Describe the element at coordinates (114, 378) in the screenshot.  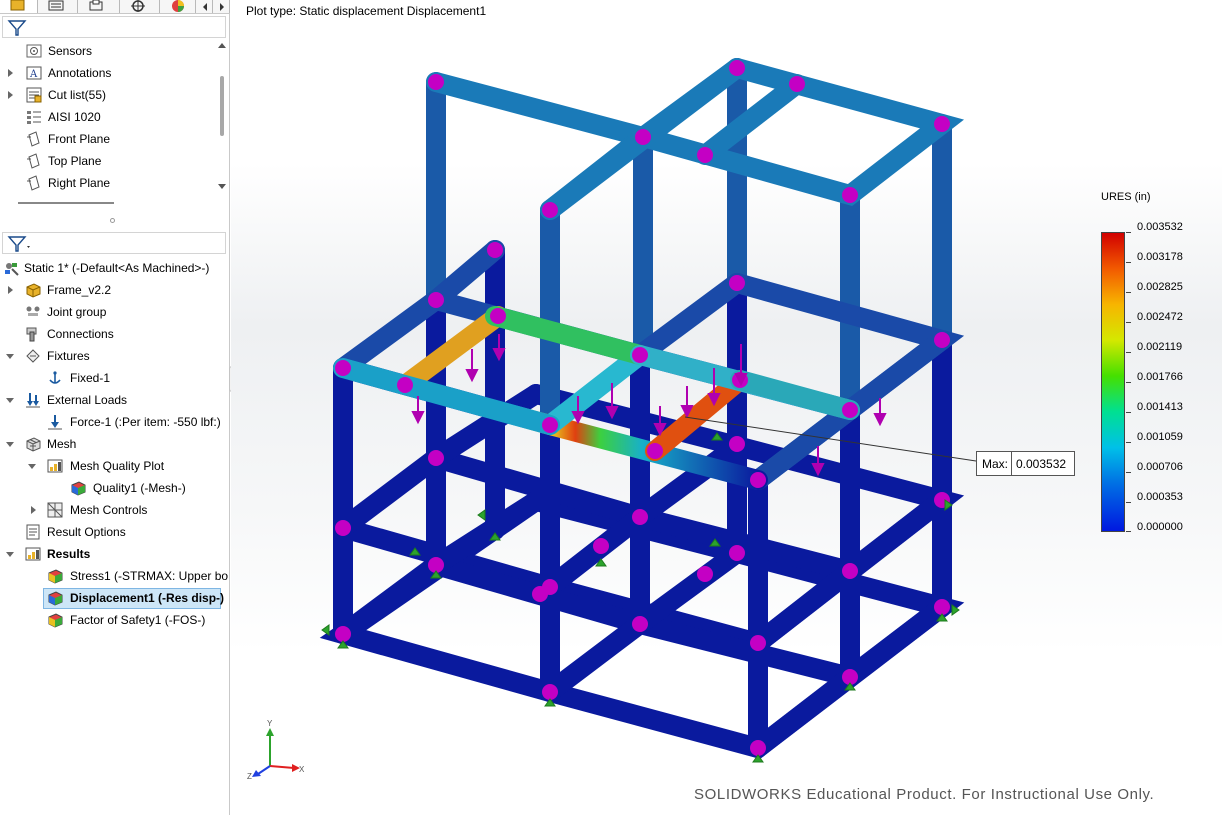
I see `tree-item-fixed-1: Fixed-1` at that location.